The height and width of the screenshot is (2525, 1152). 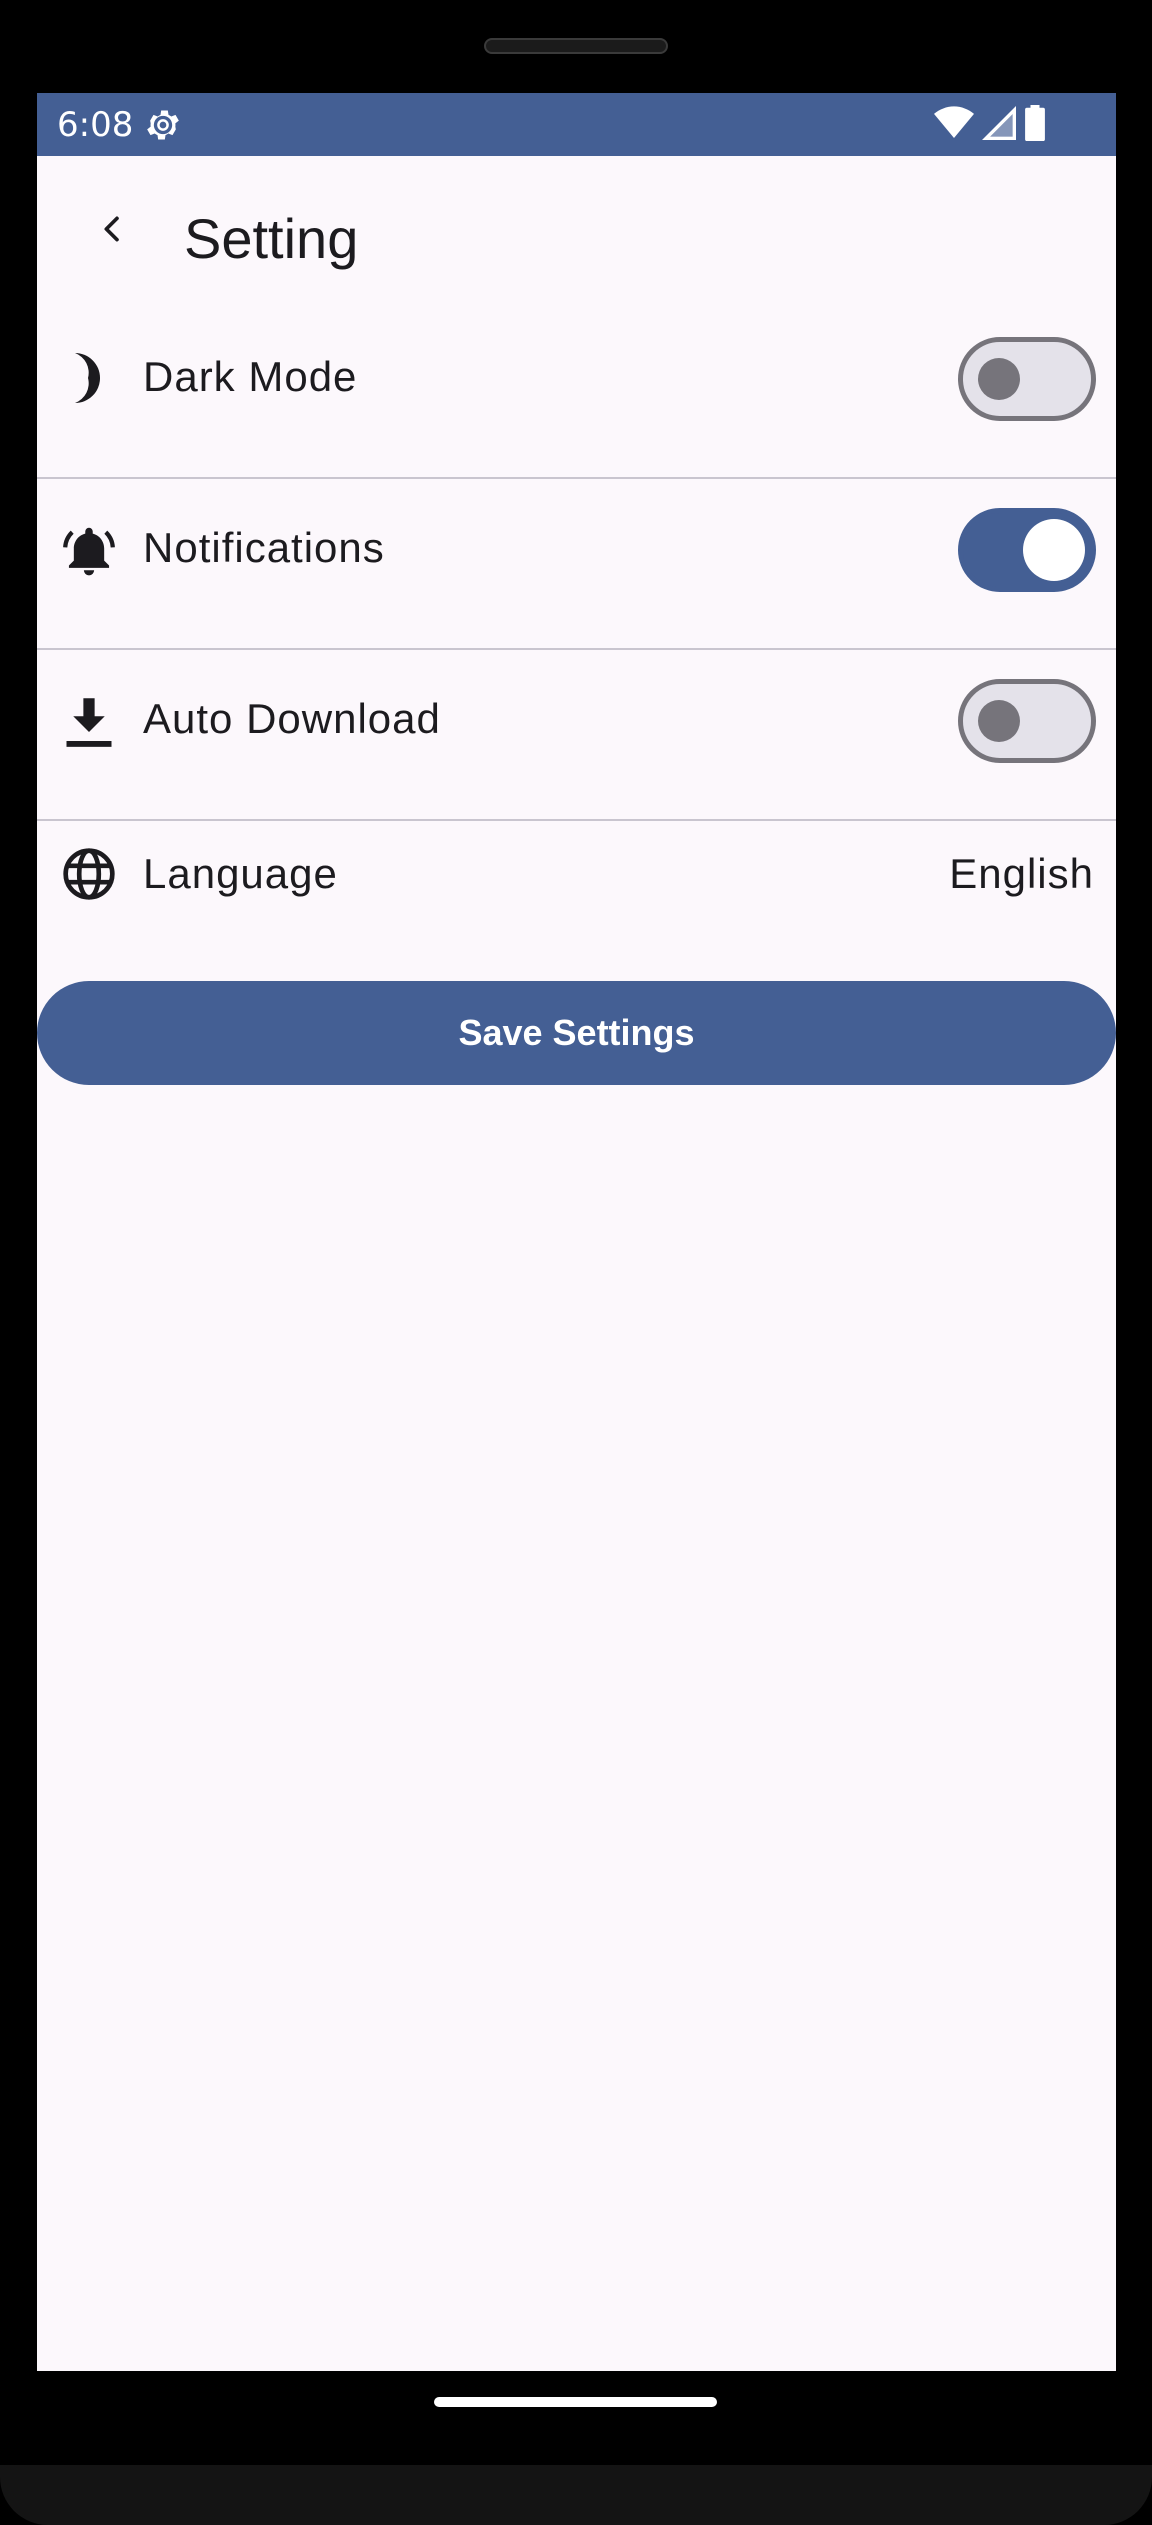 I want to click on dark-mode-toggle, so click(x=1027, y=379).